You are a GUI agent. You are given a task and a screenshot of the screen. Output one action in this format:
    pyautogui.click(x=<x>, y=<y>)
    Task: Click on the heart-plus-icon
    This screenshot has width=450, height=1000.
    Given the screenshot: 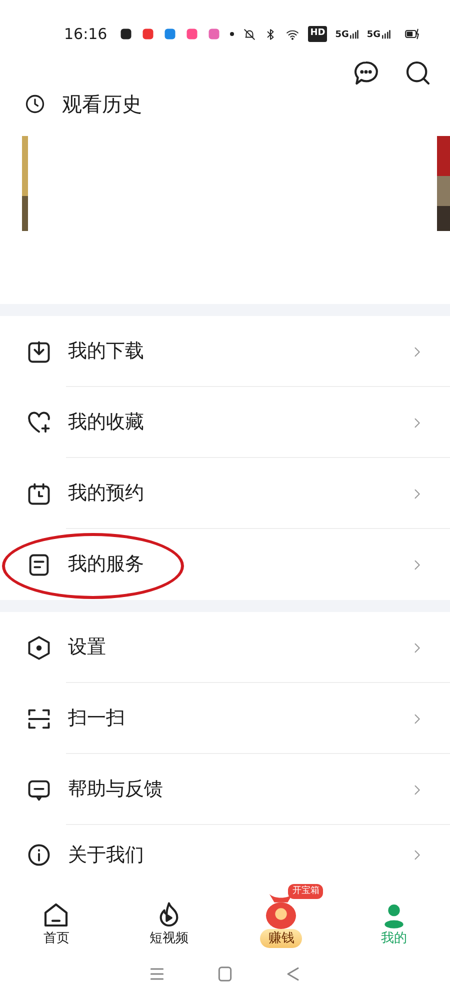 What is the action you would take?
    pyautogui.click(x=39, y=423)
    